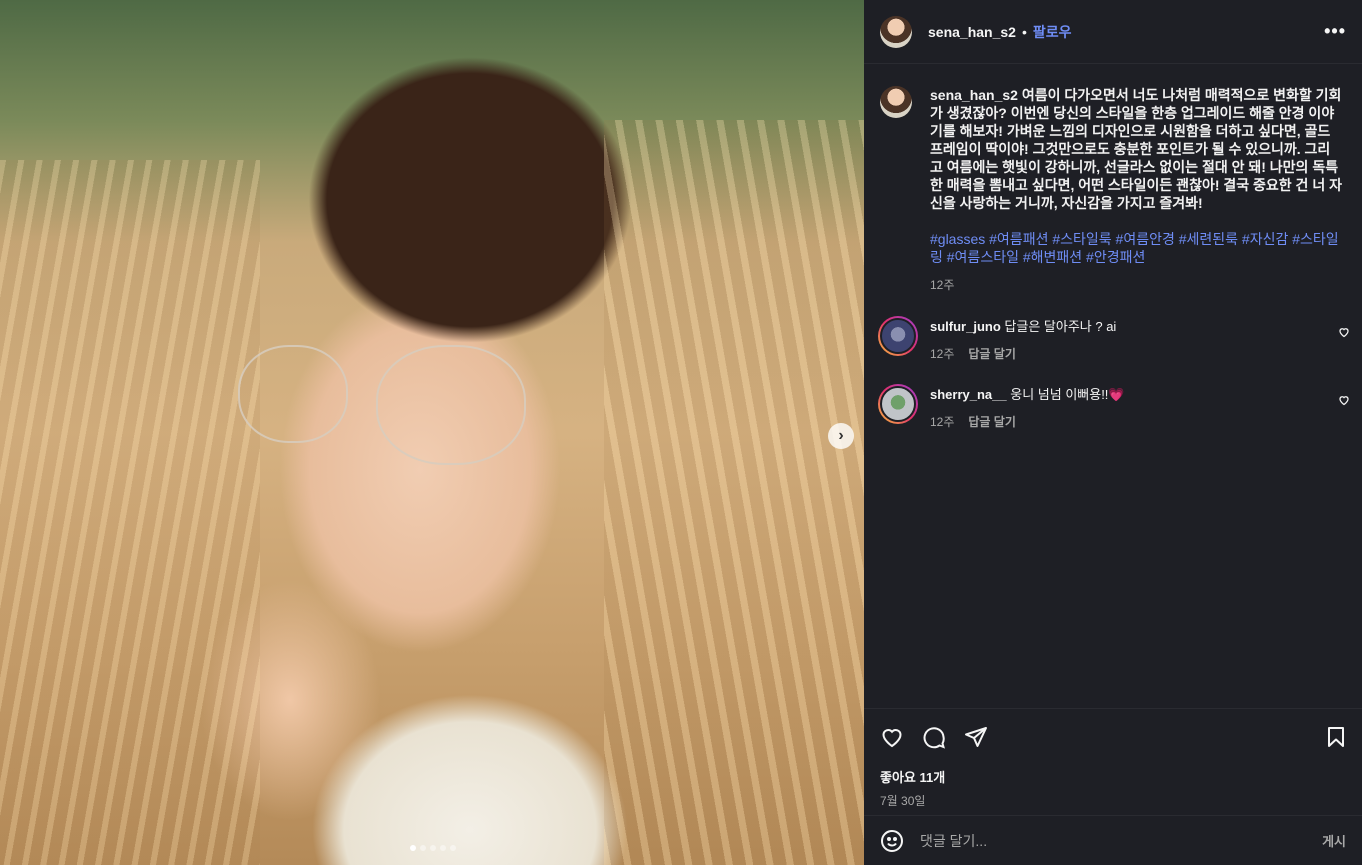 The height and width of the screenshot is (865, 1362). I want to click on more-options-button: •••, so click(1335, 31).